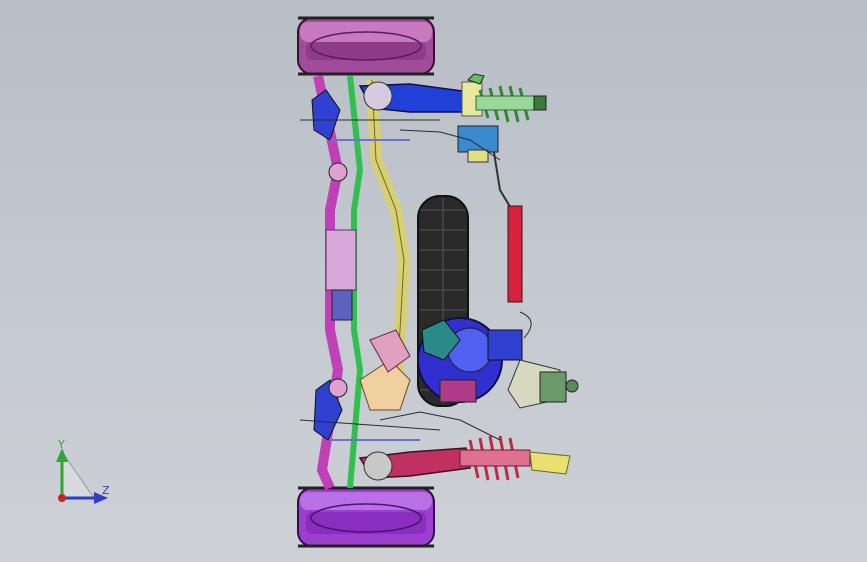 This screenshot has width=867, height=562. I want to click on lower-suspension, so click(464, 458).